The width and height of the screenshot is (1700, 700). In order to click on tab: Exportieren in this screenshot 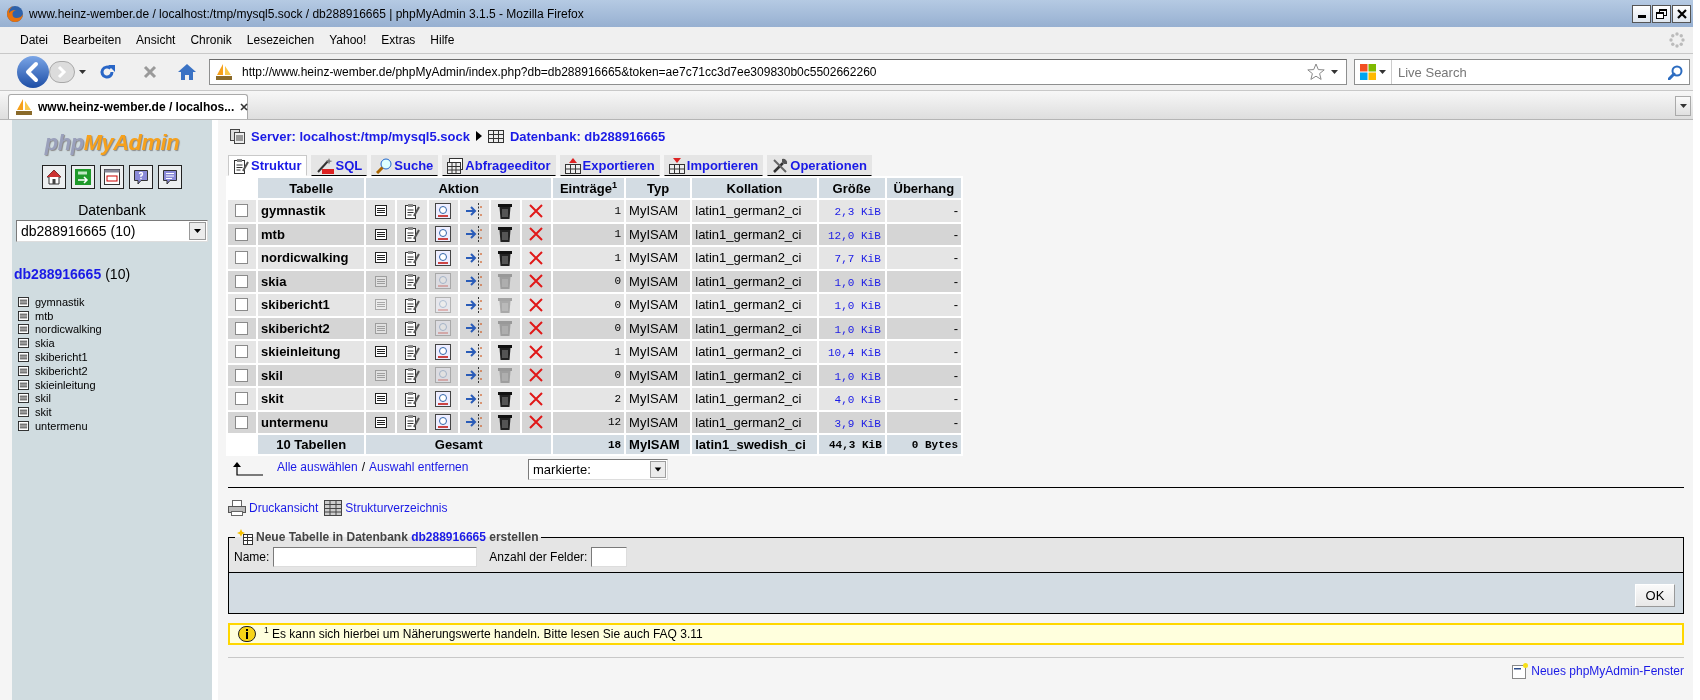, I will do `click(609, 165)`.